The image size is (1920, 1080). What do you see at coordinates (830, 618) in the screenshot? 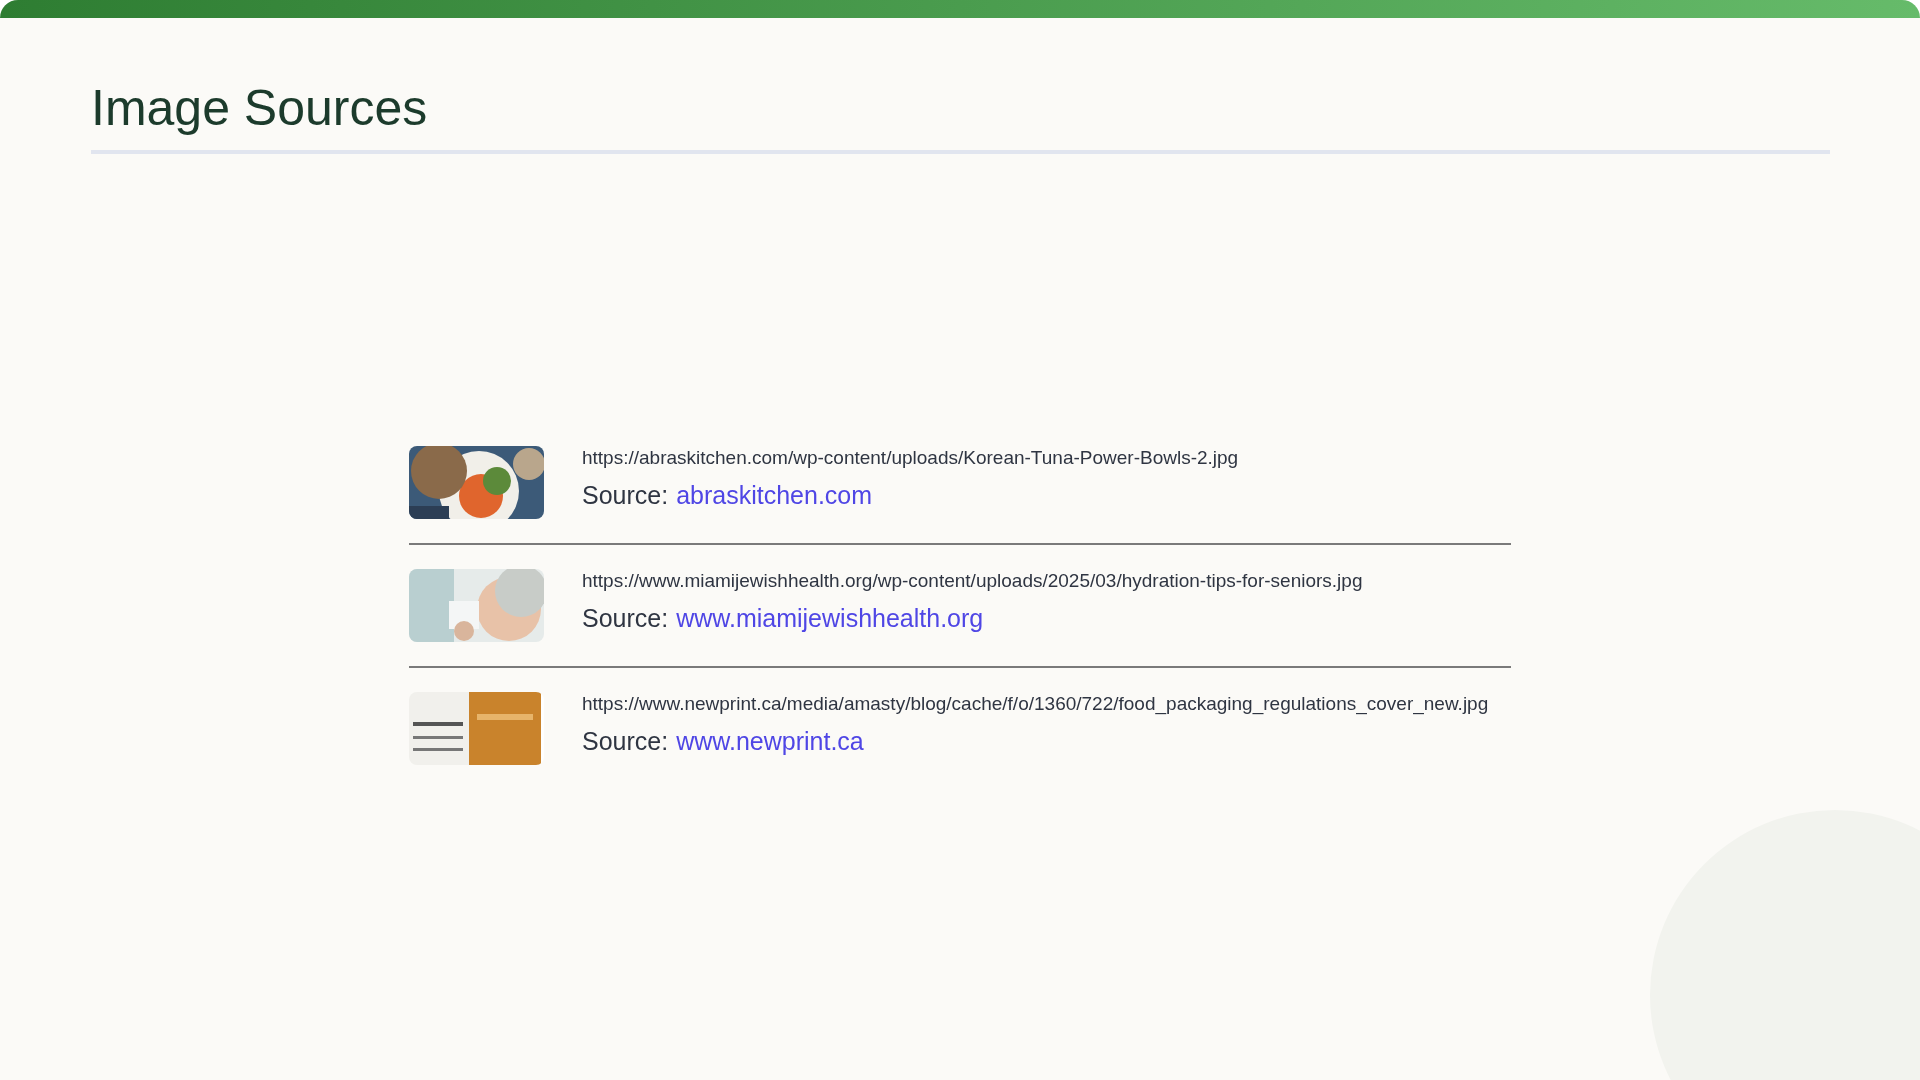
I see `source-link: www.miamijewishhealth.org` at bounding box center [830, 618].